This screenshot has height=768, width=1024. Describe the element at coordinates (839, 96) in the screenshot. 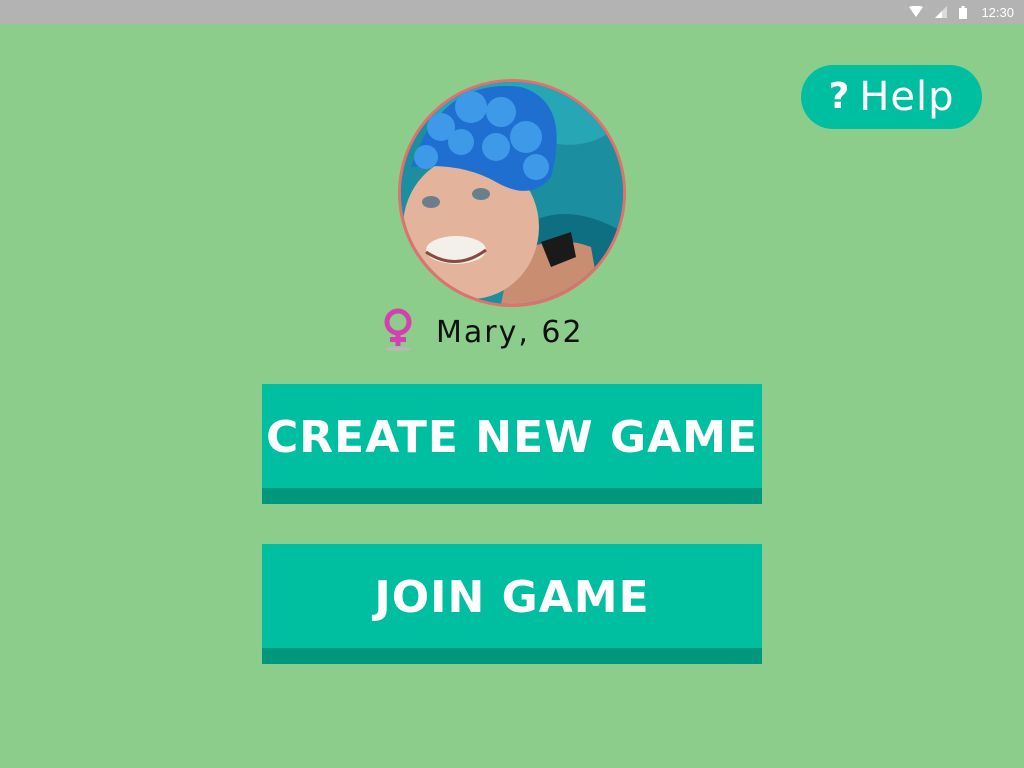

I see `help-question-icon: ?` at that location.